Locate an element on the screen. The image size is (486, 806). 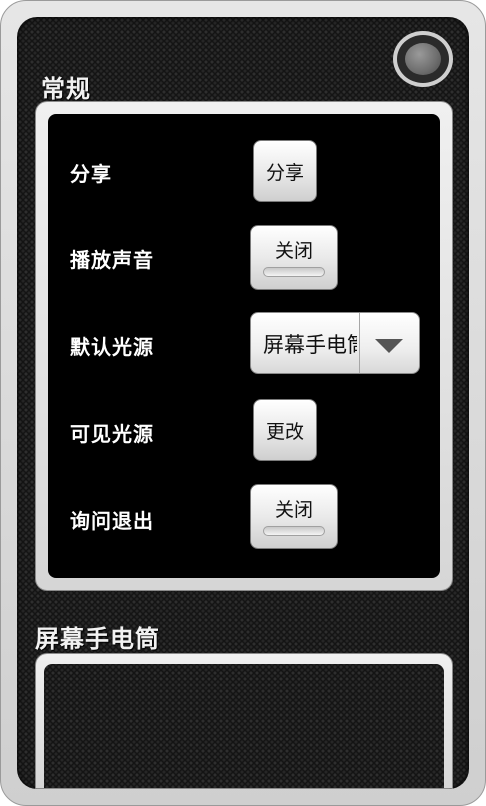
change-light-source-button-label: 更改 is located at coordinates (284, 432).